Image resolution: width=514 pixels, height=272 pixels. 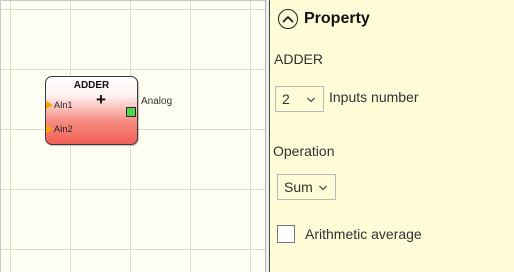 I want to click on chevron-up-icon, so click(x=288, y=19).